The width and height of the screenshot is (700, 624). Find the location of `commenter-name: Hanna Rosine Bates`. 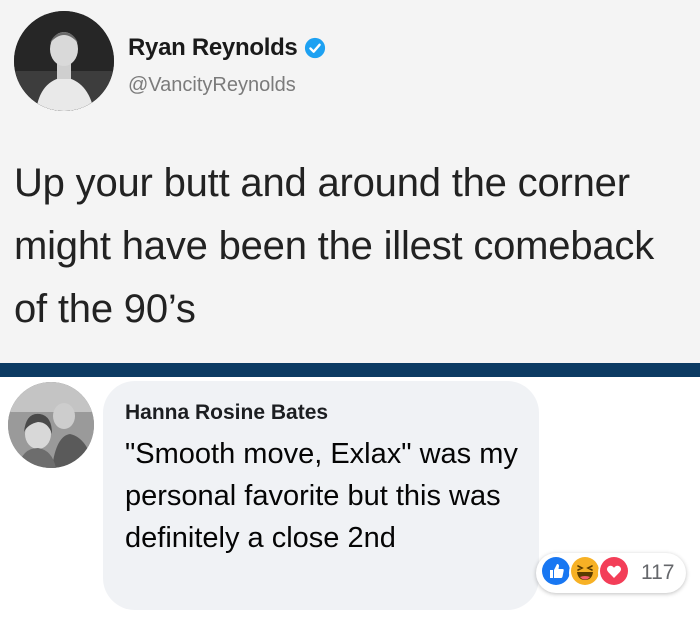

commenter-name: Hanna Rosine Bates is located at coordinates (226, 413).